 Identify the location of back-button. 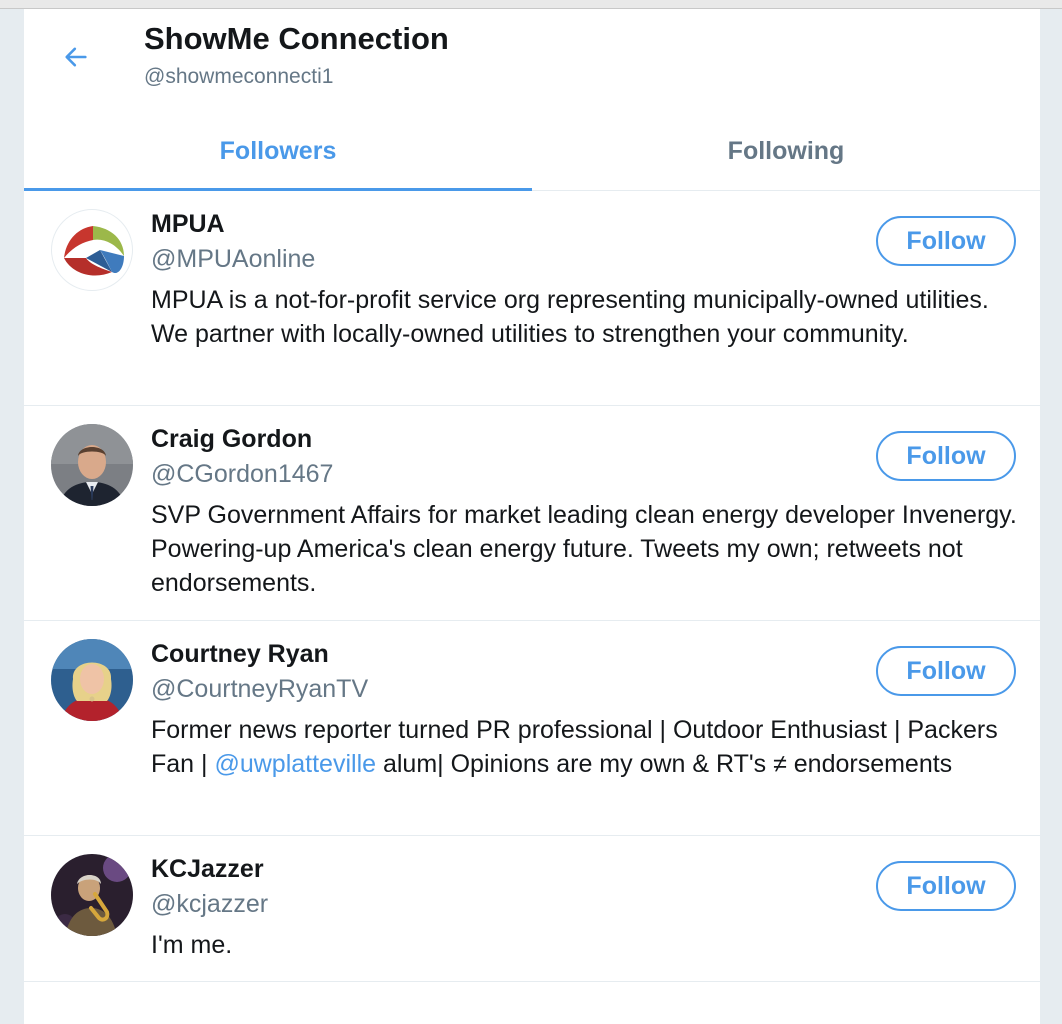
(76, 57).